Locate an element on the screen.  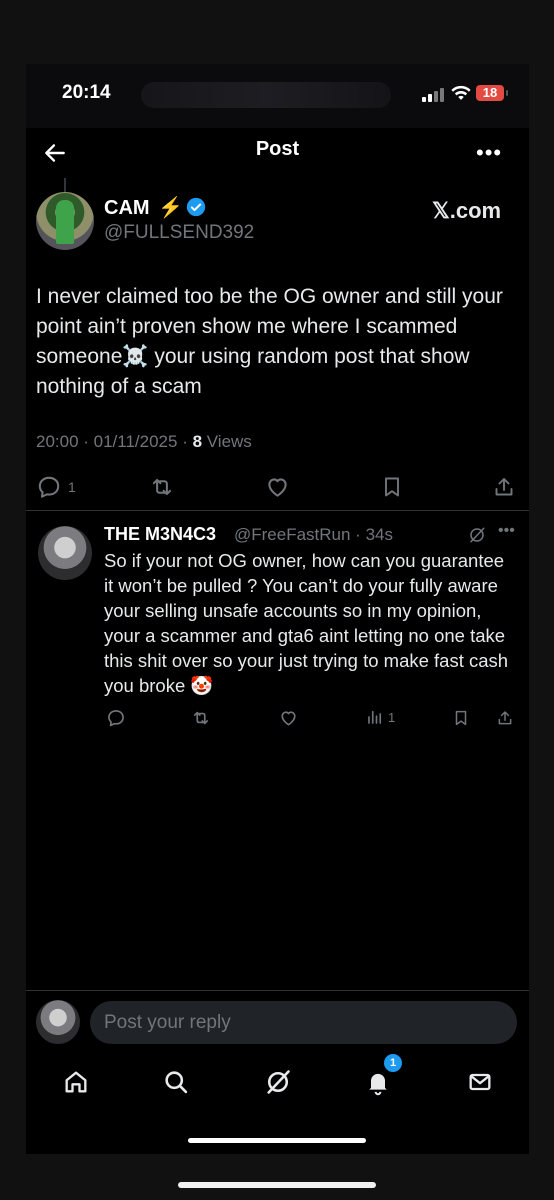
reply-actions: 1 is located at coordinates (277, 720).